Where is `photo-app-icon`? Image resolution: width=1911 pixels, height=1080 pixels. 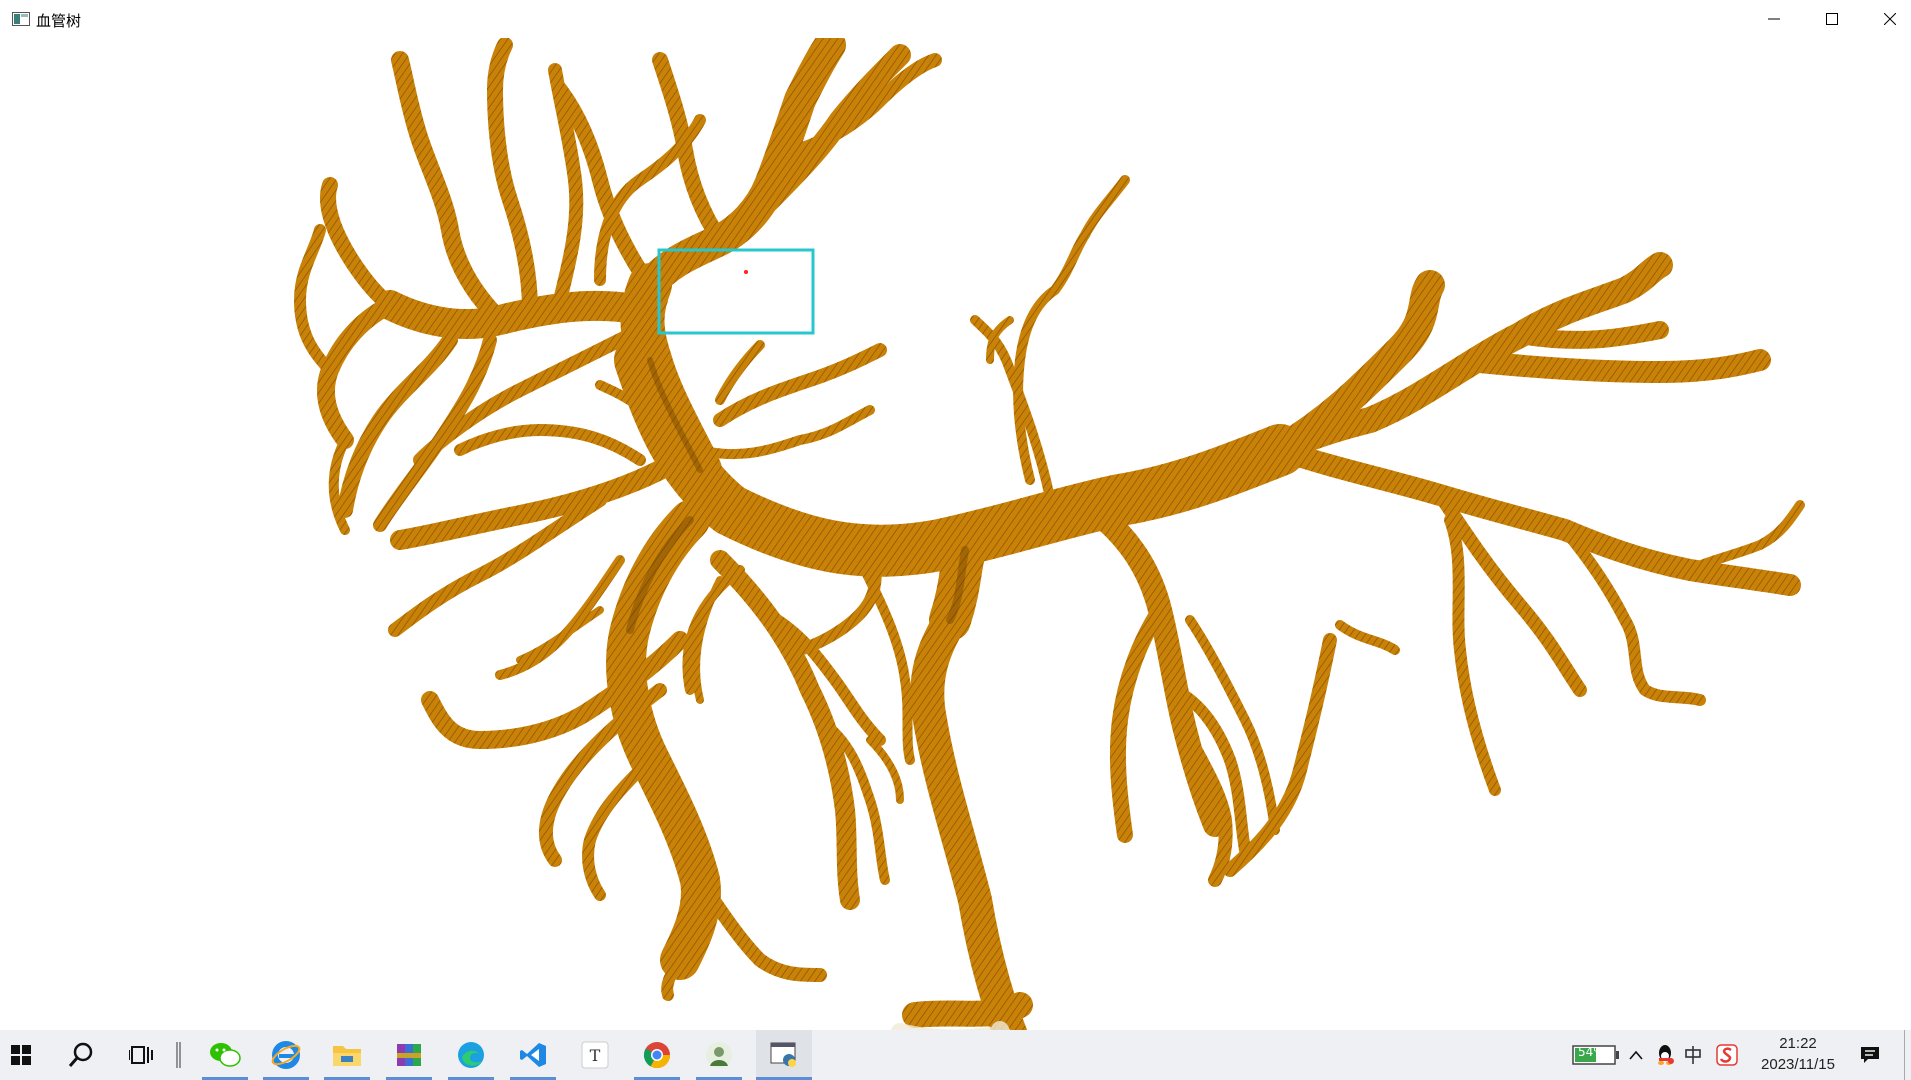 photo-app-icon is located at coordinates (719, 1055).